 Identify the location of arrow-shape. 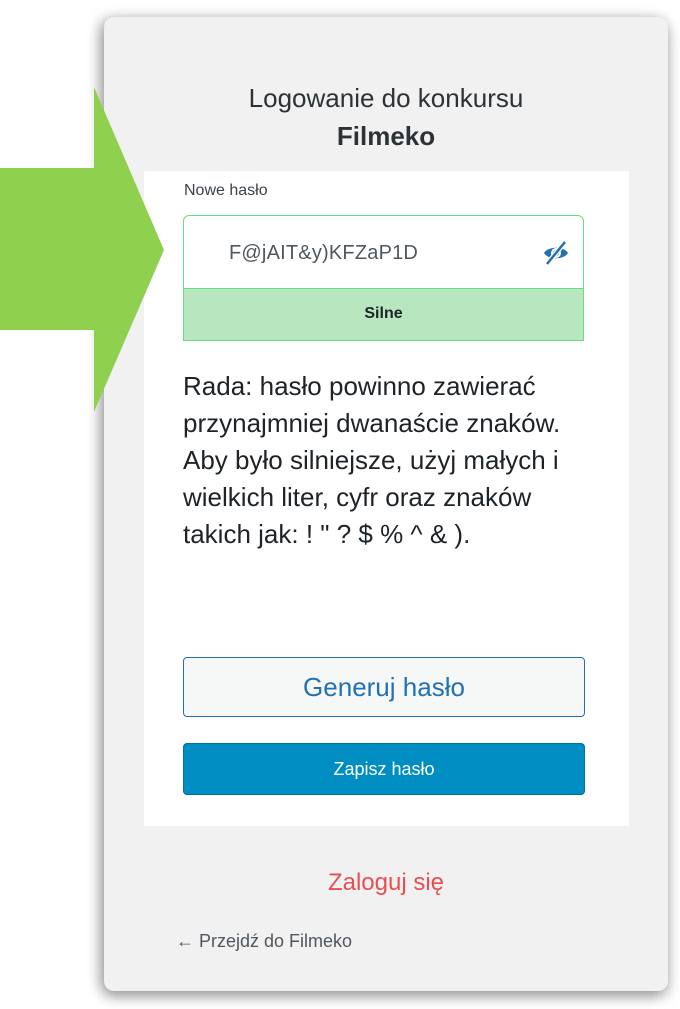
(82, 249).